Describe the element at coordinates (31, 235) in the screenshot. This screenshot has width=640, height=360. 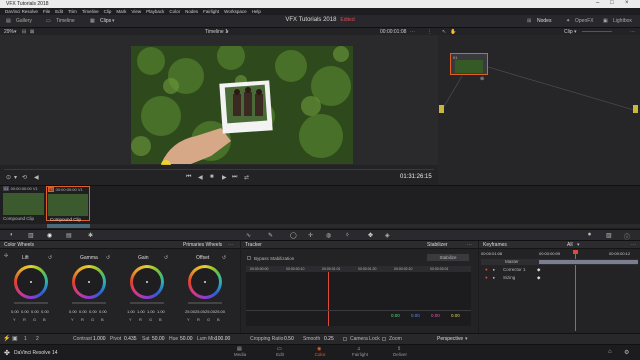
I see `color-match-icon: ▥` at that location.